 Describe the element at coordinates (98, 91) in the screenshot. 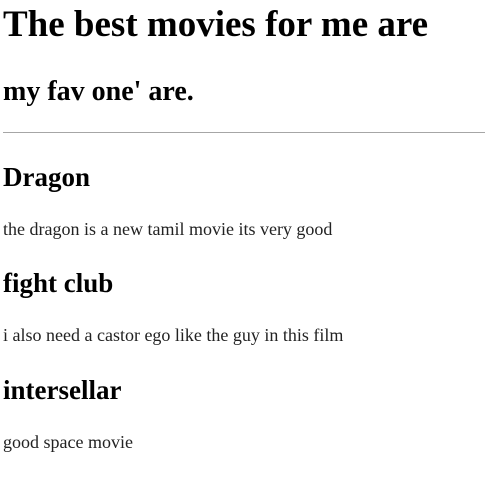

I see `page-subtitle: my fav one' are.` at that location.